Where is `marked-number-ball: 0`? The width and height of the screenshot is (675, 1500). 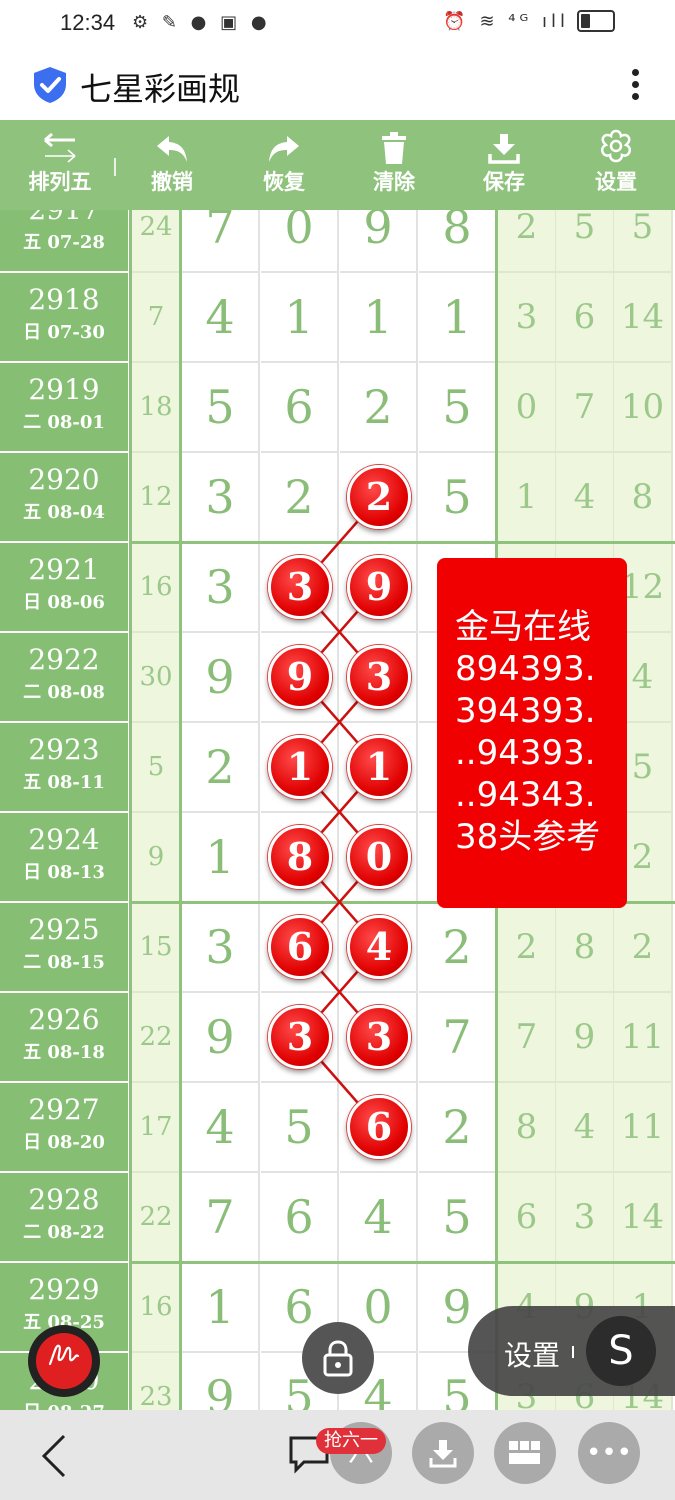 marked-number-ball: 0 is located at coordinates (379, 857).